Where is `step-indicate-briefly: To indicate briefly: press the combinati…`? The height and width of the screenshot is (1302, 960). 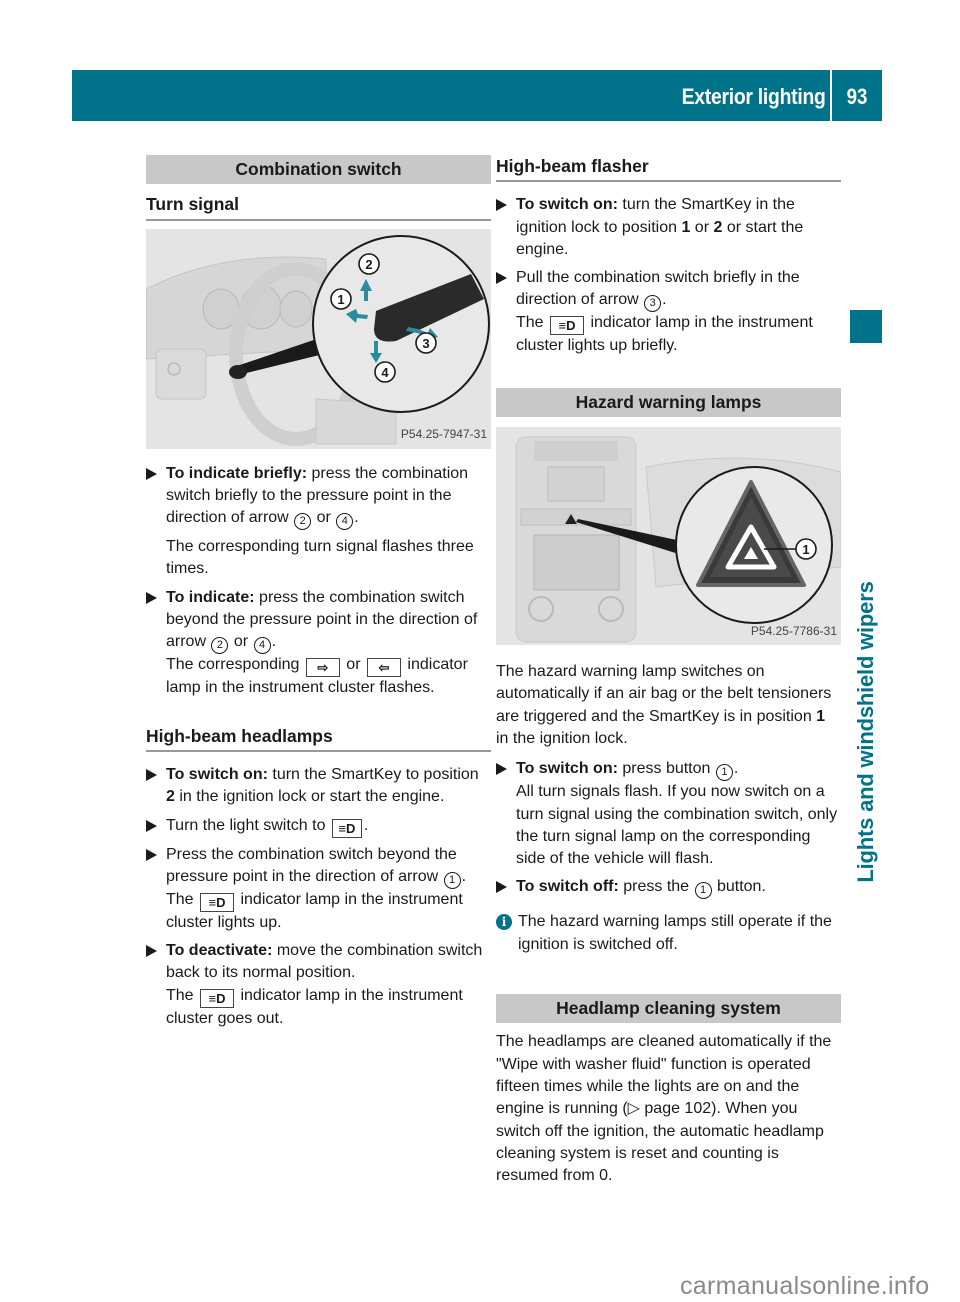
step-indicate-briefly: To indicate briefly: press the combinati… is located at coordinates (318, 497).